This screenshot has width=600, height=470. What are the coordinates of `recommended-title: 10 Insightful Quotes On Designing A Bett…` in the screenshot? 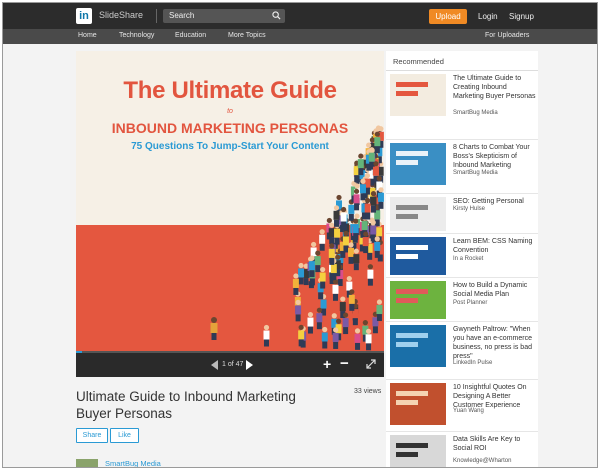 It's located at (495, 396).